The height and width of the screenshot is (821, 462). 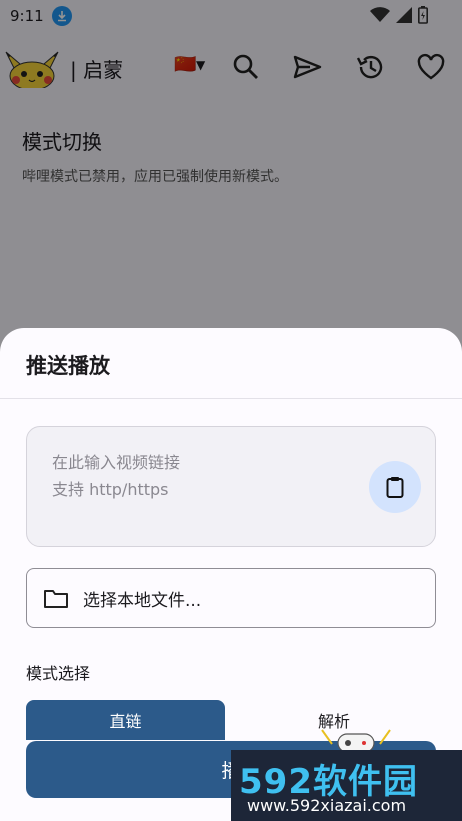 I want to click on video-url-input: 在此输入视频链接 支持 http/https, so click(x=231, y=486).